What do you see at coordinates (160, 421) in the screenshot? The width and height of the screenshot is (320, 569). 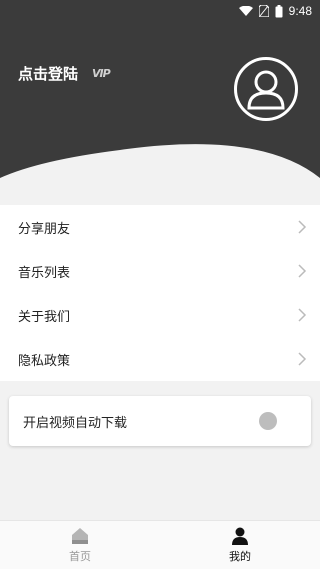 I see `auto-download-setting: 开启视频自动下载` at bounding box center [160, 421].